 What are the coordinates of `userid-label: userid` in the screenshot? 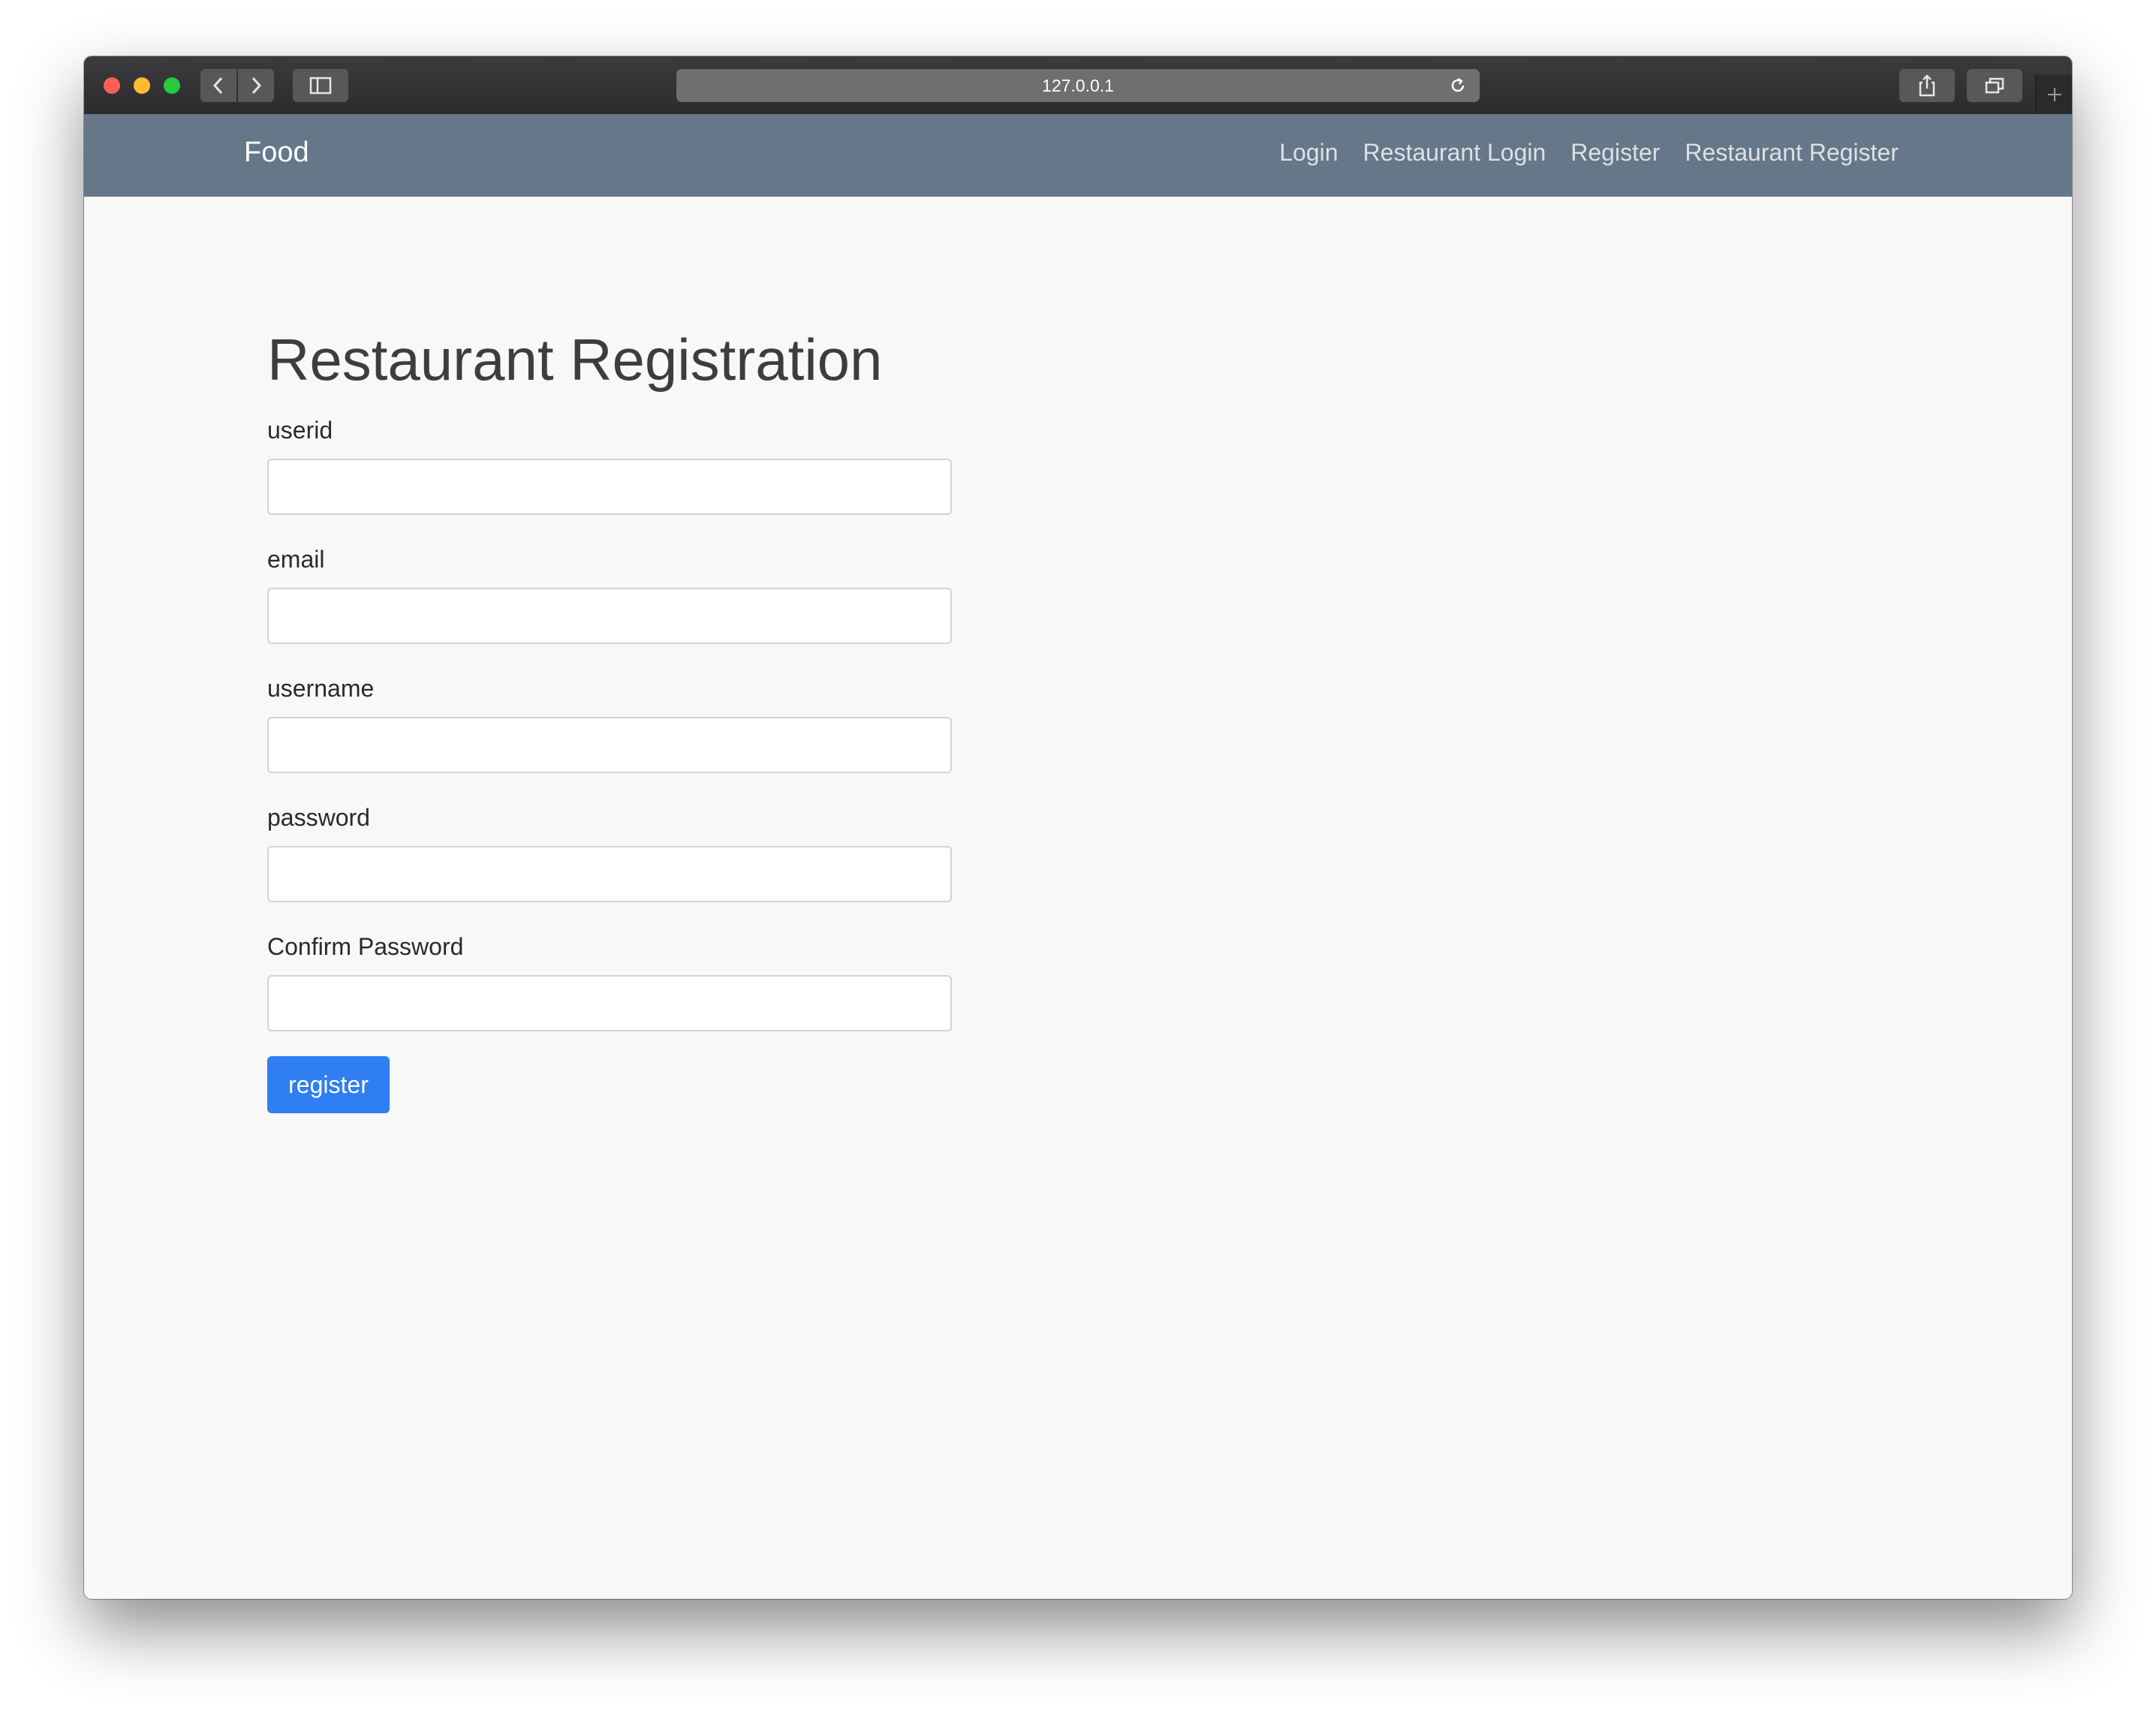 It's located at (300, 430).